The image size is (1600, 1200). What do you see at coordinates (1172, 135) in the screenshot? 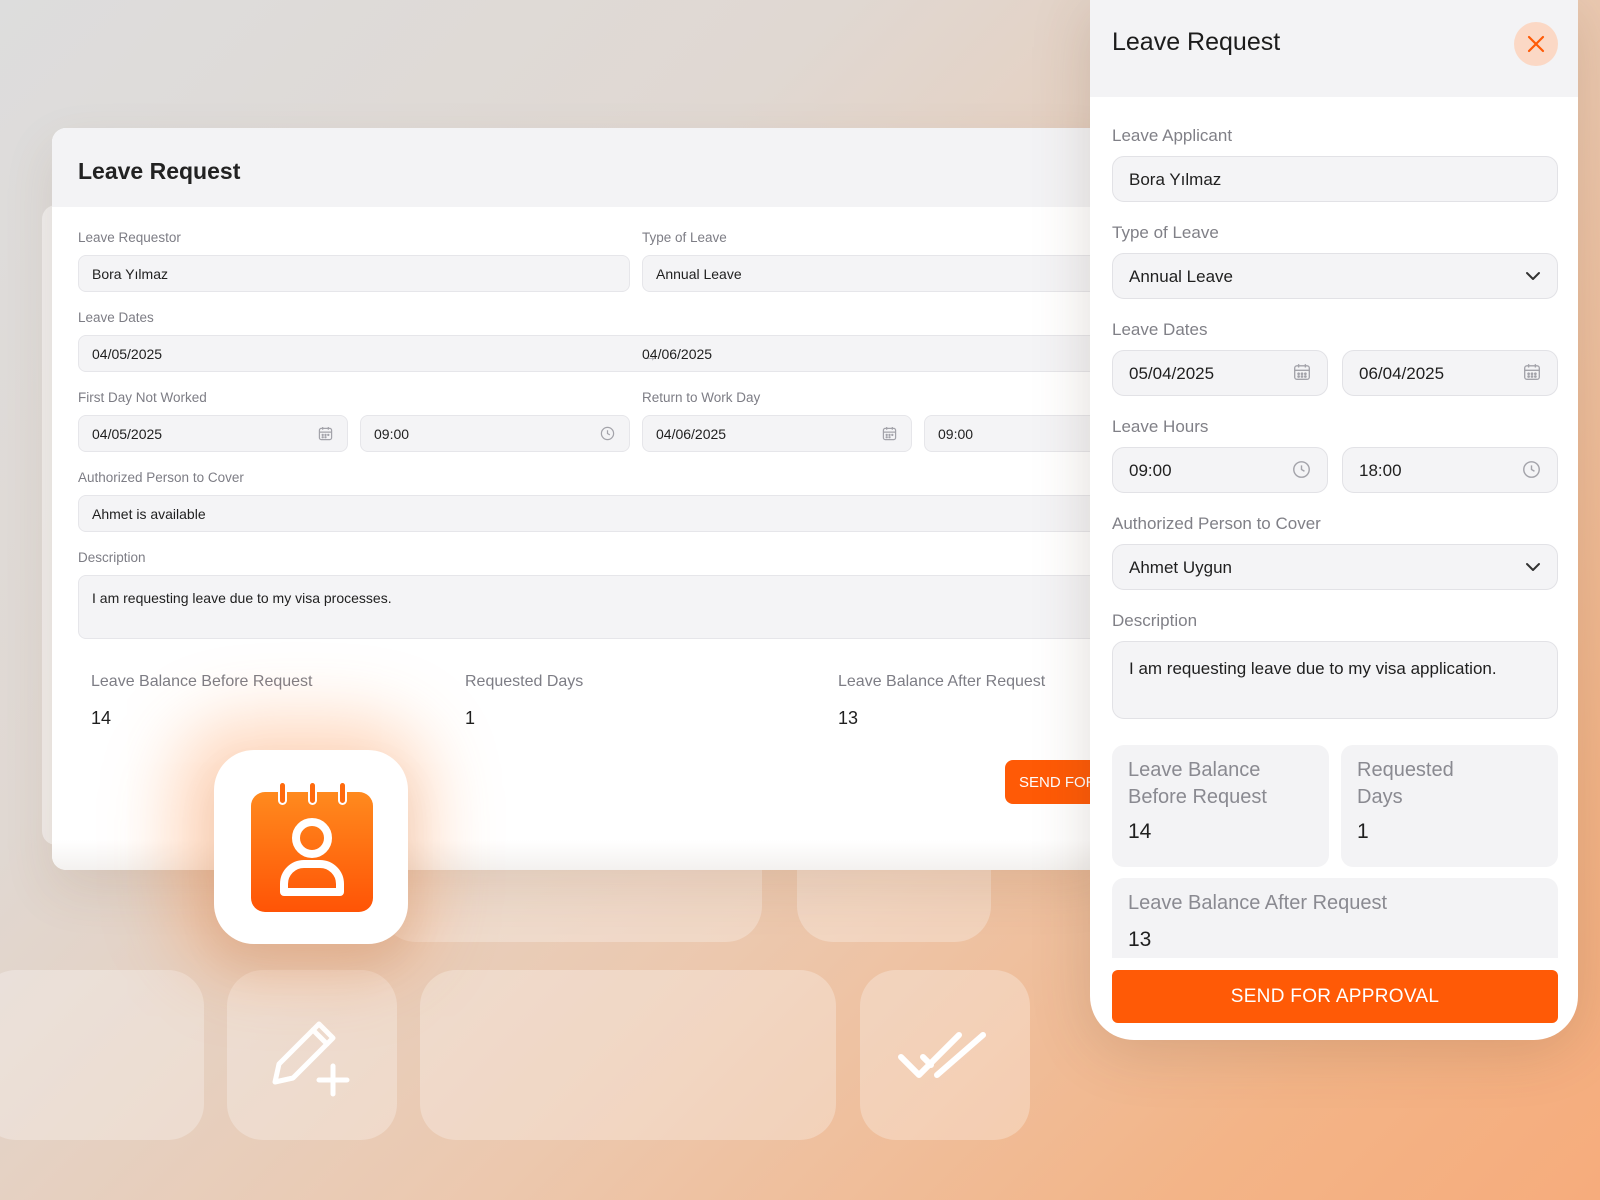
I see `applicant-label: Leave Applicant` at bounding box center [1172, 135].